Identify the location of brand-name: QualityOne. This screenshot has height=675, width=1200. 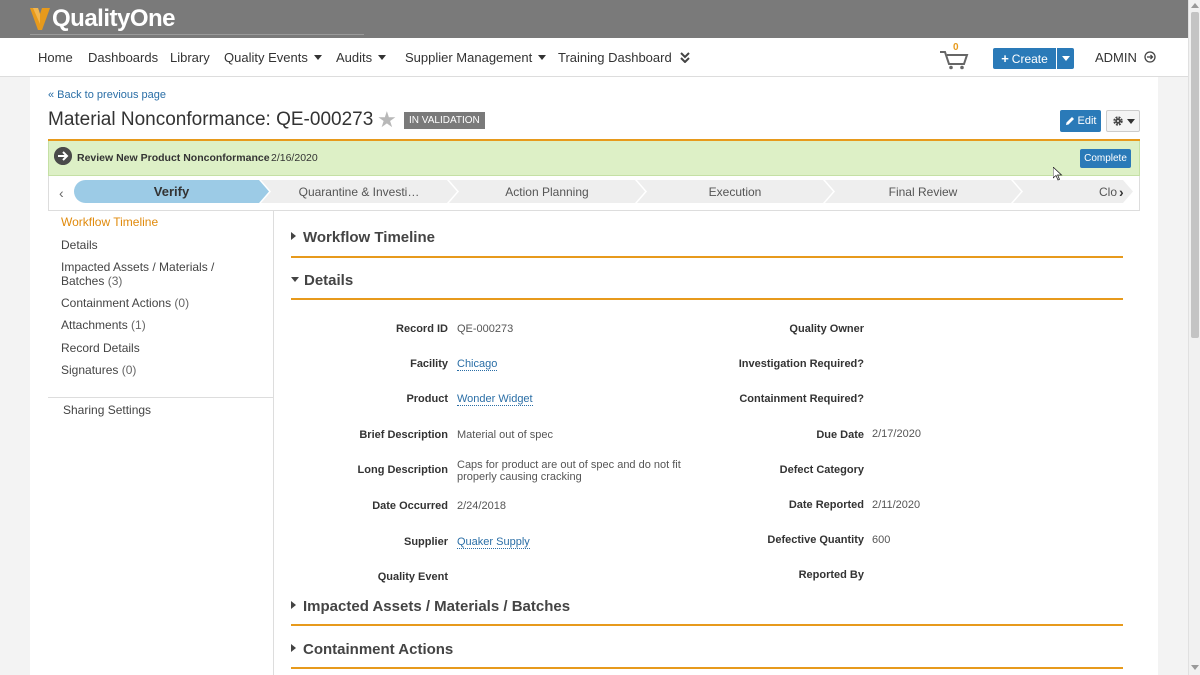
(114, 18).